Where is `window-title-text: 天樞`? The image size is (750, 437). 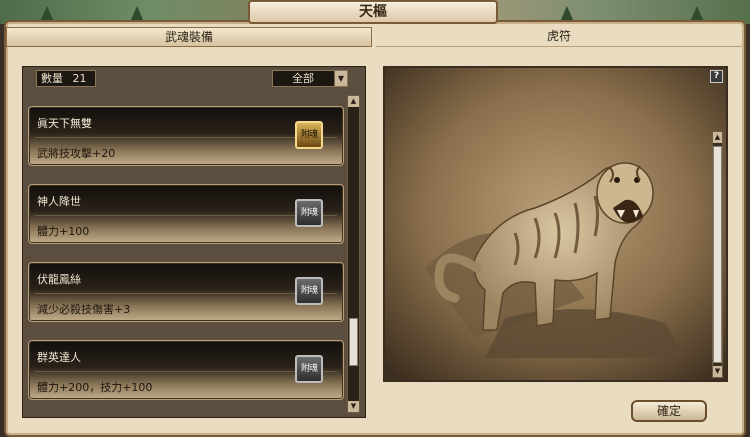
window-title-text: 天樞 is located at coordinates (373, 12).